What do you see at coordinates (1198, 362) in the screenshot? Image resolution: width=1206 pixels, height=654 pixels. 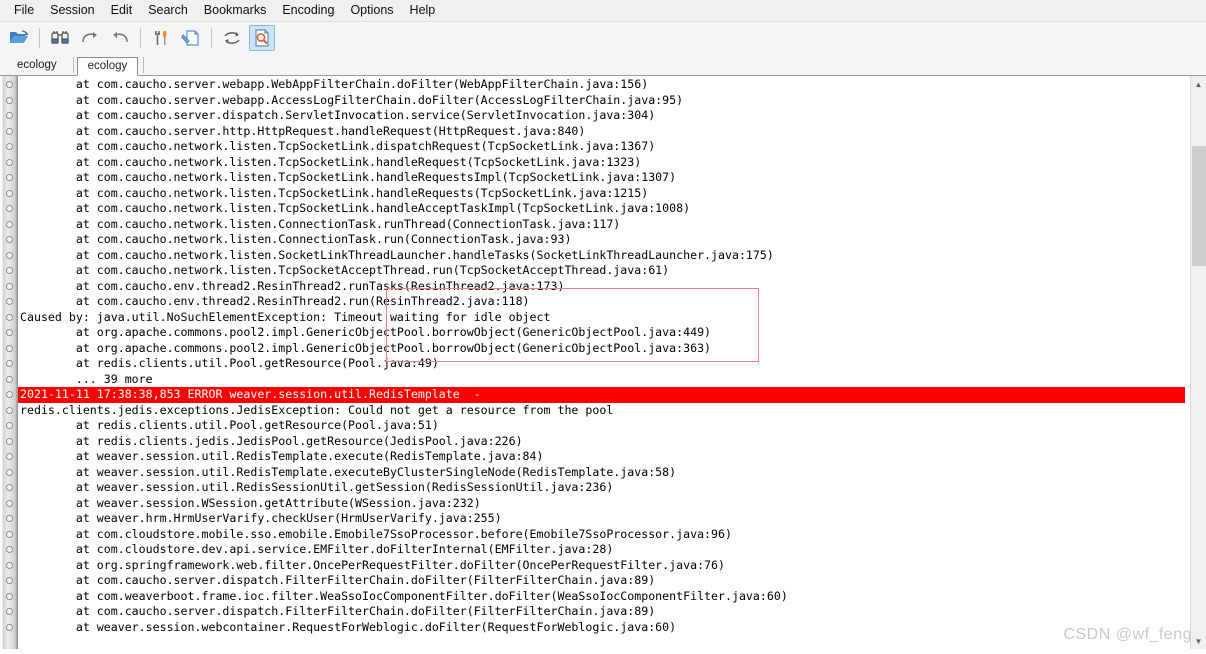 I see `vertical-scrollbar: ▲ ▼` at bounding box center [1198, 362].